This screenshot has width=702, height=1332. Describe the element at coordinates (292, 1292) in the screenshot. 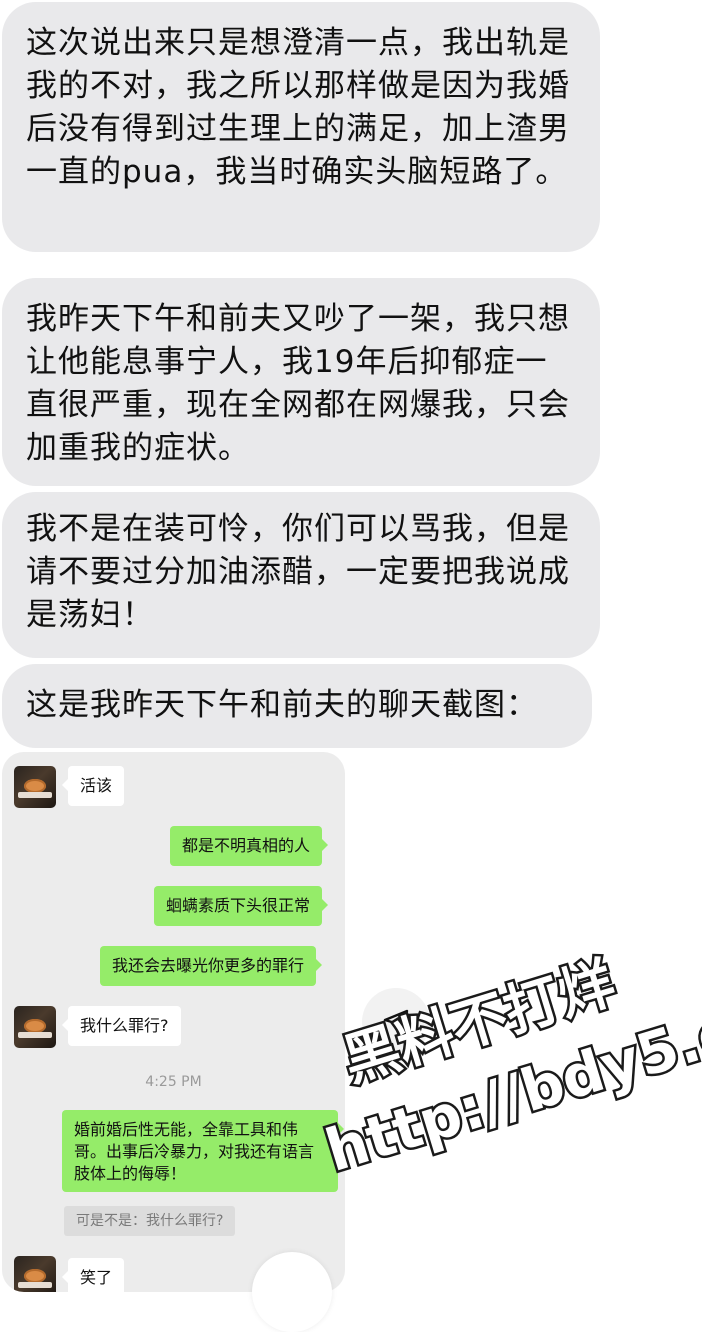

I see `floating-circle-button` at that location.